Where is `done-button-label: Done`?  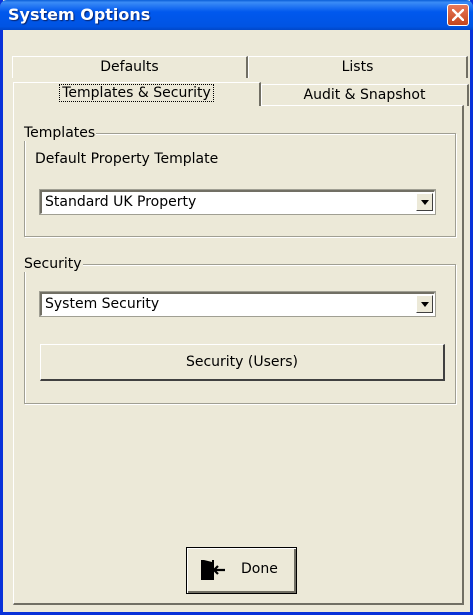 done-button-label: Done is located at coordinates (259, 569).